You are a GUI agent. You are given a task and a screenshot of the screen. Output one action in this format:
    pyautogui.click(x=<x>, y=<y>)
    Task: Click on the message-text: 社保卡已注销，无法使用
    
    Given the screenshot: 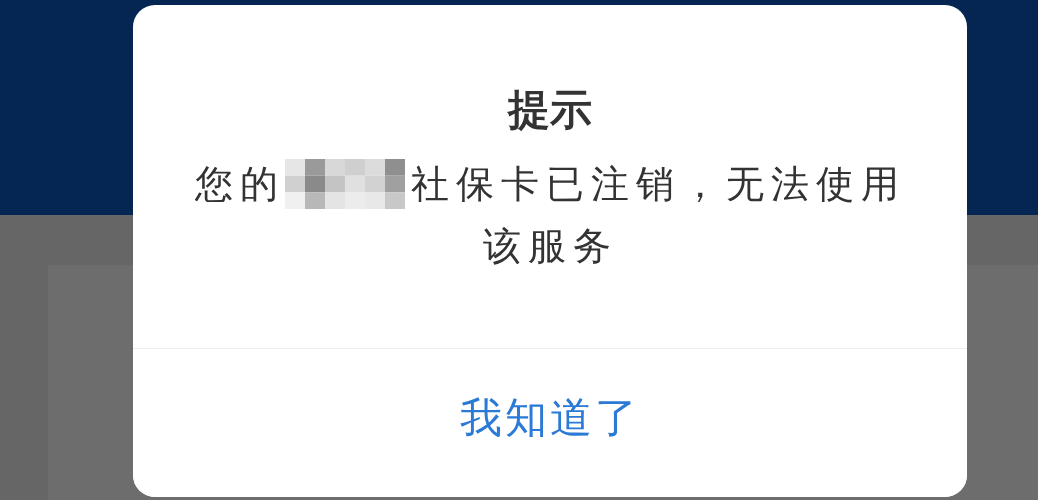 What is the action you would take?
    pyautogui.click(x=658, y=184)
    